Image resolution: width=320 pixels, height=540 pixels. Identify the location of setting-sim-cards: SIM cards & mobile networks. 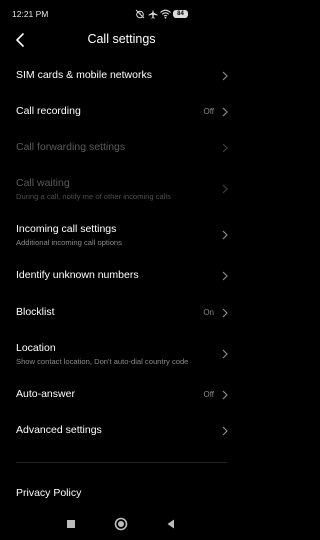
(121, 76).